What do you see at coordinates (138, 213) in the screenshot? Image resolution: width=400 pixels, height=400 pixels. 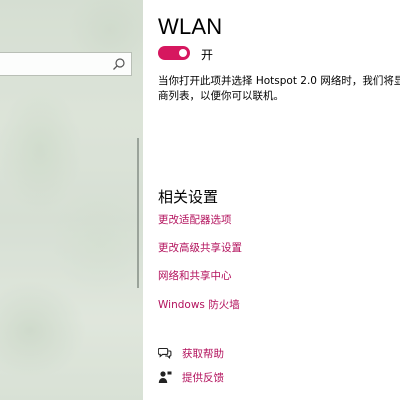 I see `scrollbar` at bounding box center [138, 213].